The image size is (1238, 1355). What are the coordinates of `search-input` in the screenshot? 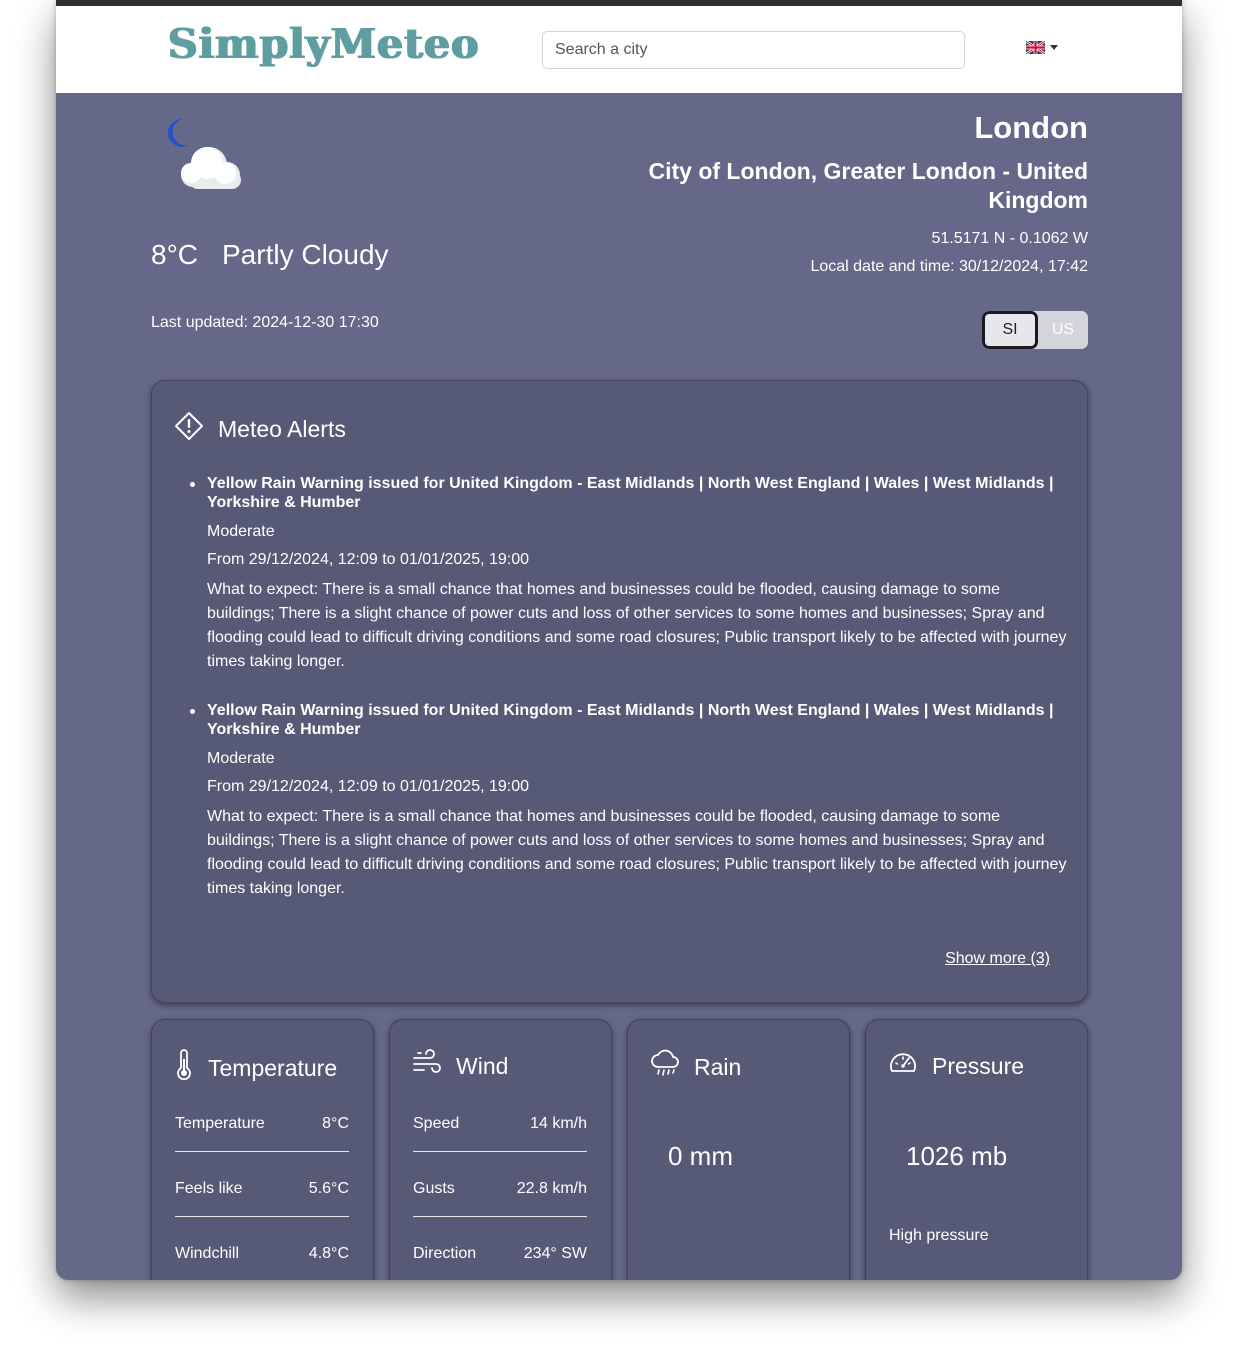 It's located at (753, 50).